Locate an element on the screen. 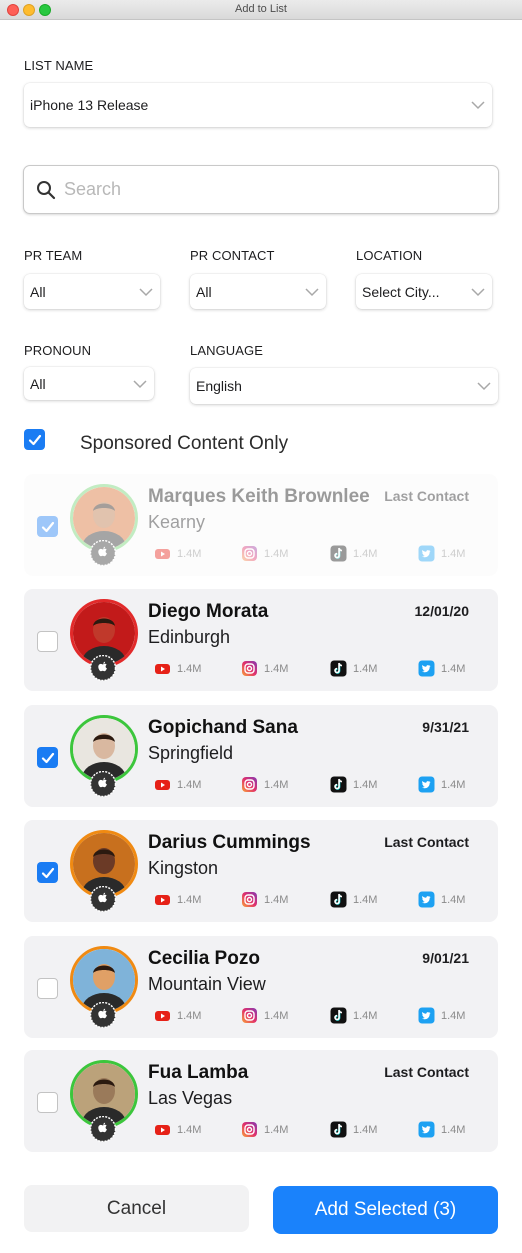  search-input is located at coordinates (264, 189).